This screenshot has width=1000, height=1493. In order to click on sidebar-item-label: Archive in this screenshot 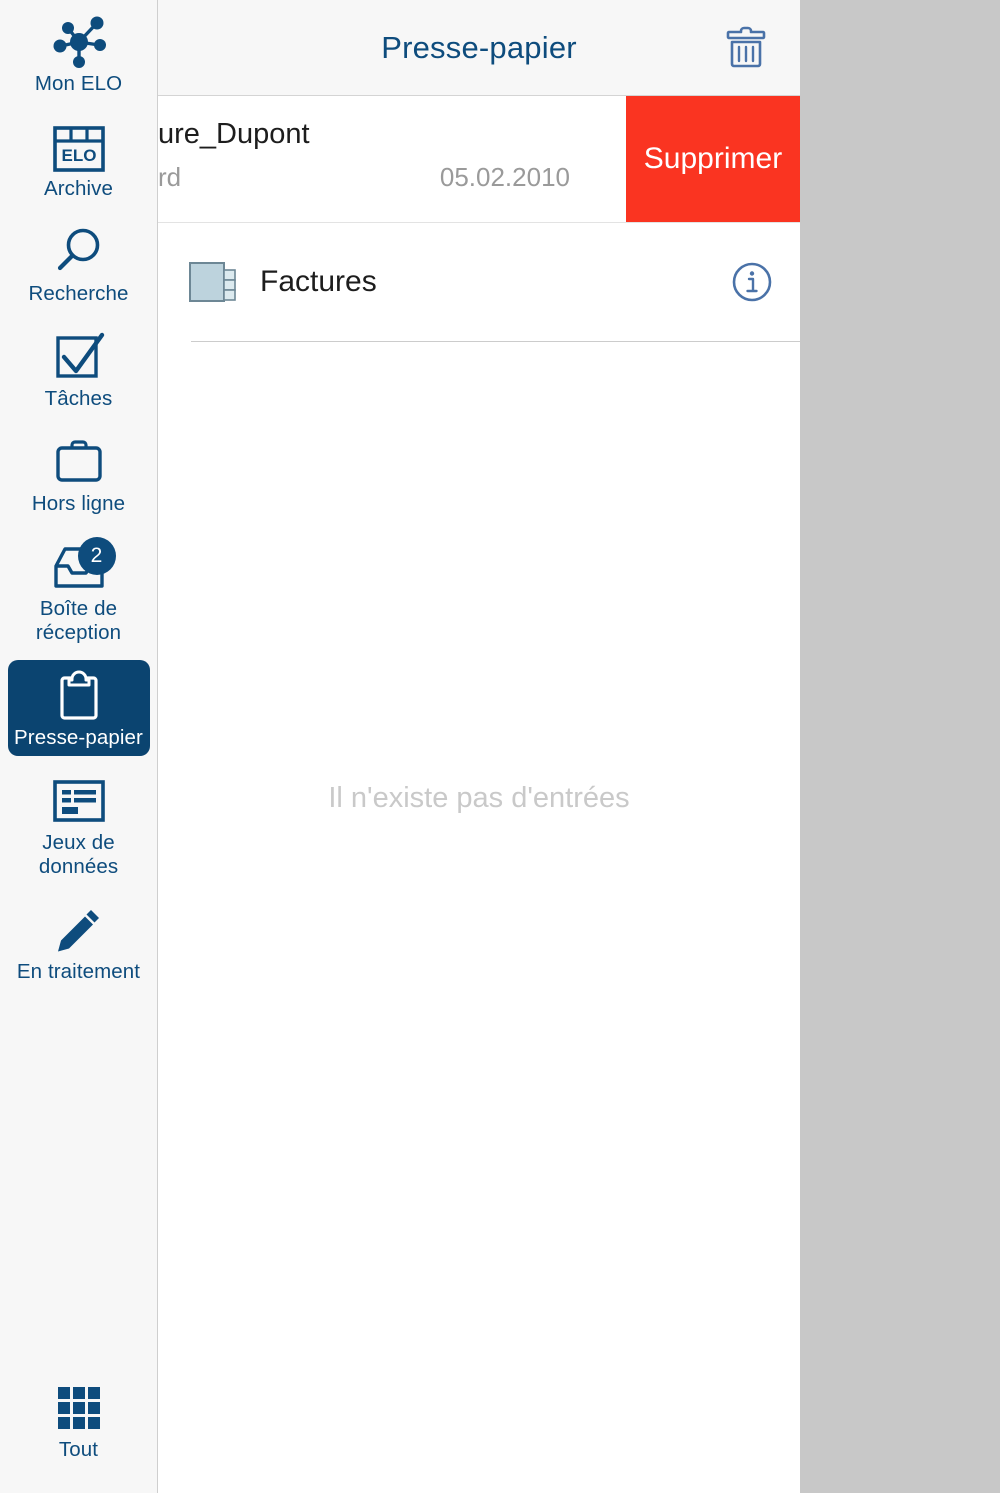, I will do `click(78, 188)`.